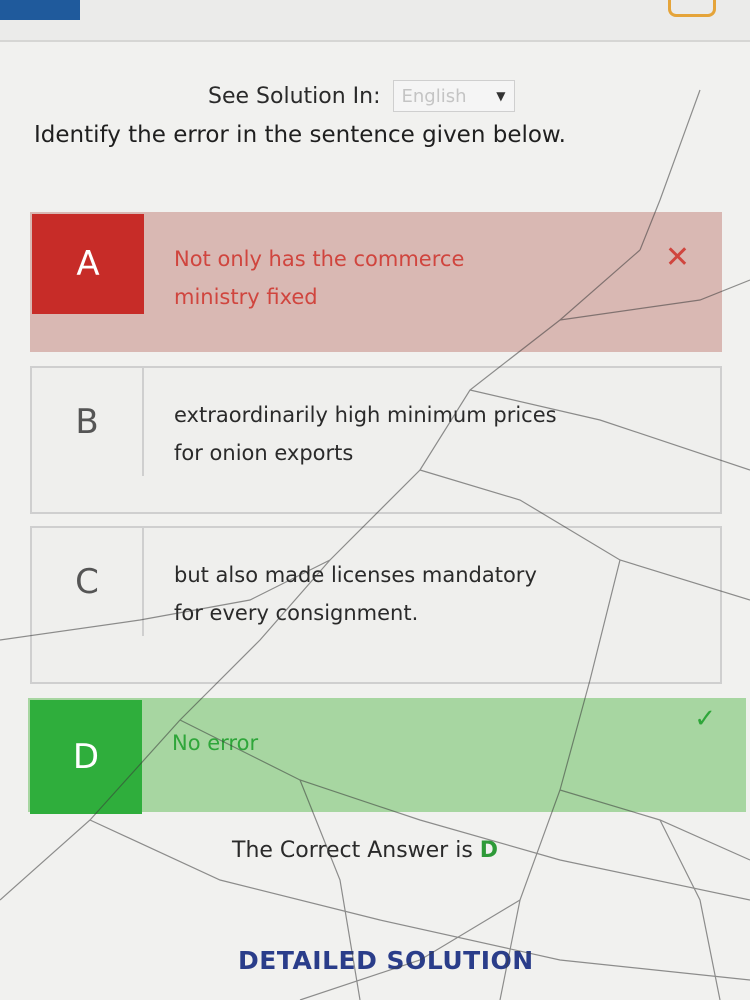 Image resolution: width=750 pixels, height=1000 pixels. Describe the element at coordinates (501, 96) in the screenshot. I see `chevron-down-icon: ▼` at that location.